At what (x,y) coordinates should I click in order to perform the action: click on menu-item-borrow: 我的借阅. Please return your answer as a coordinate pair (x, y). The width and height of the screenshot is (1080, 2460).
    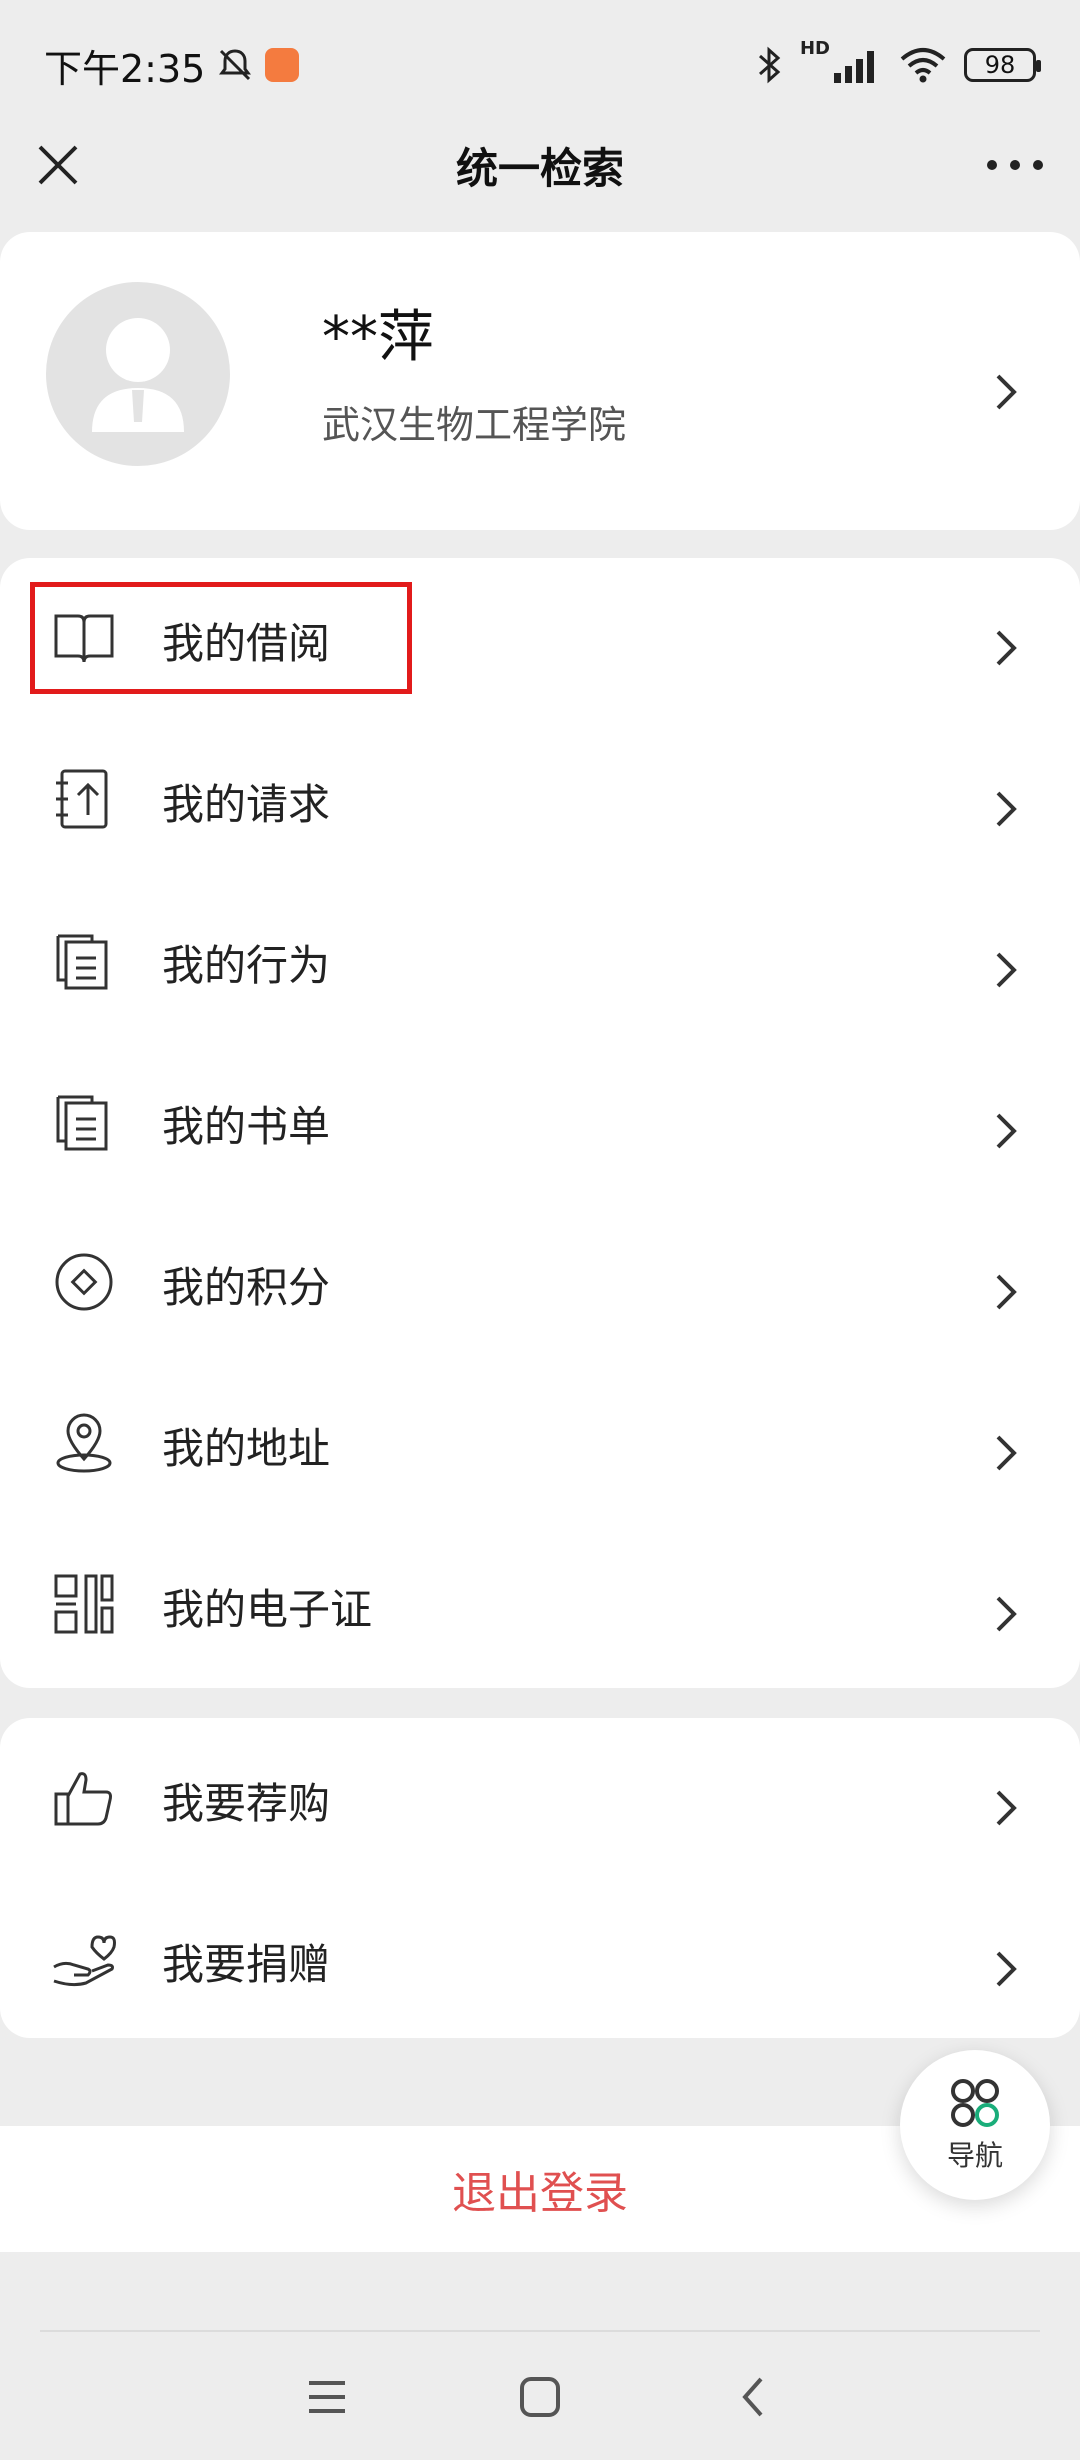
    Looking at the image, I should click on (540, 638).